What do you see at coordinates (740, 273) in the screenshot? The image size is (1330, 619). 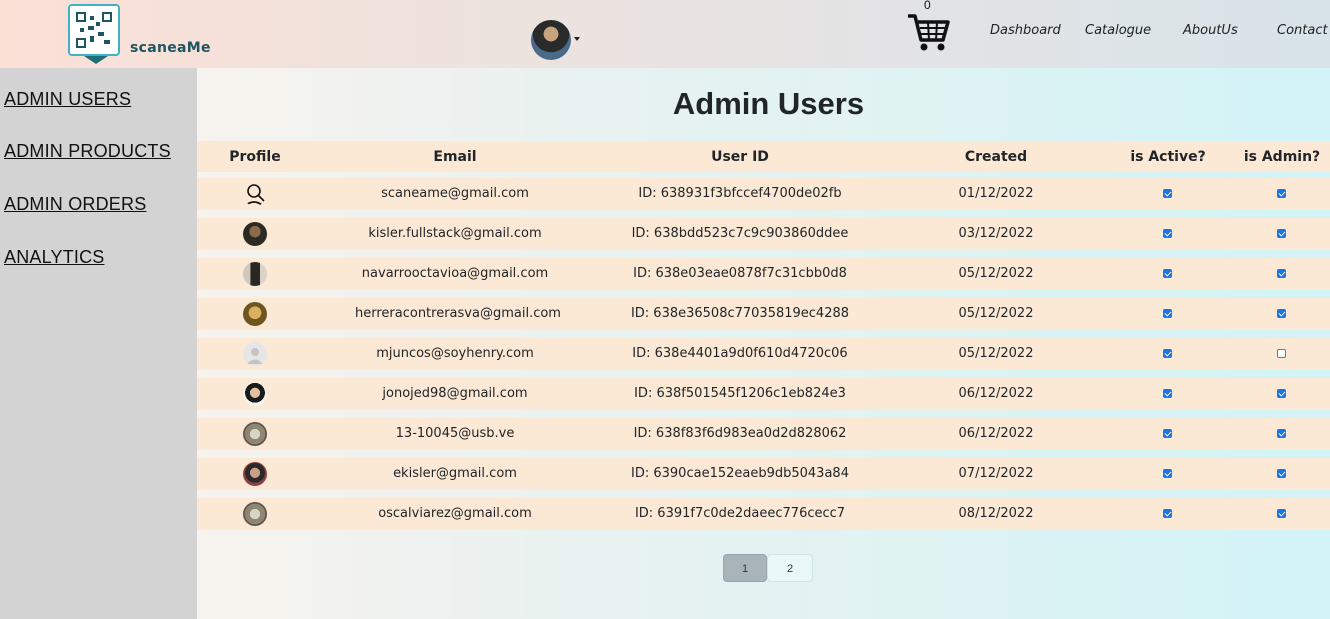 I see `row-user-id: ID: 638e03eae0878f7c31cbb0d8` at bounding box center [740, 273].